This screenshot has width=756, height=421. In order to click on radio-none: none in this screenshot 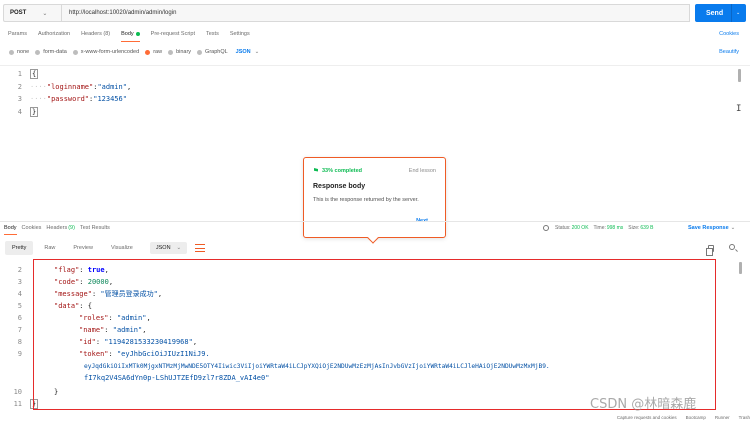, I will do `click(19, 52)`.